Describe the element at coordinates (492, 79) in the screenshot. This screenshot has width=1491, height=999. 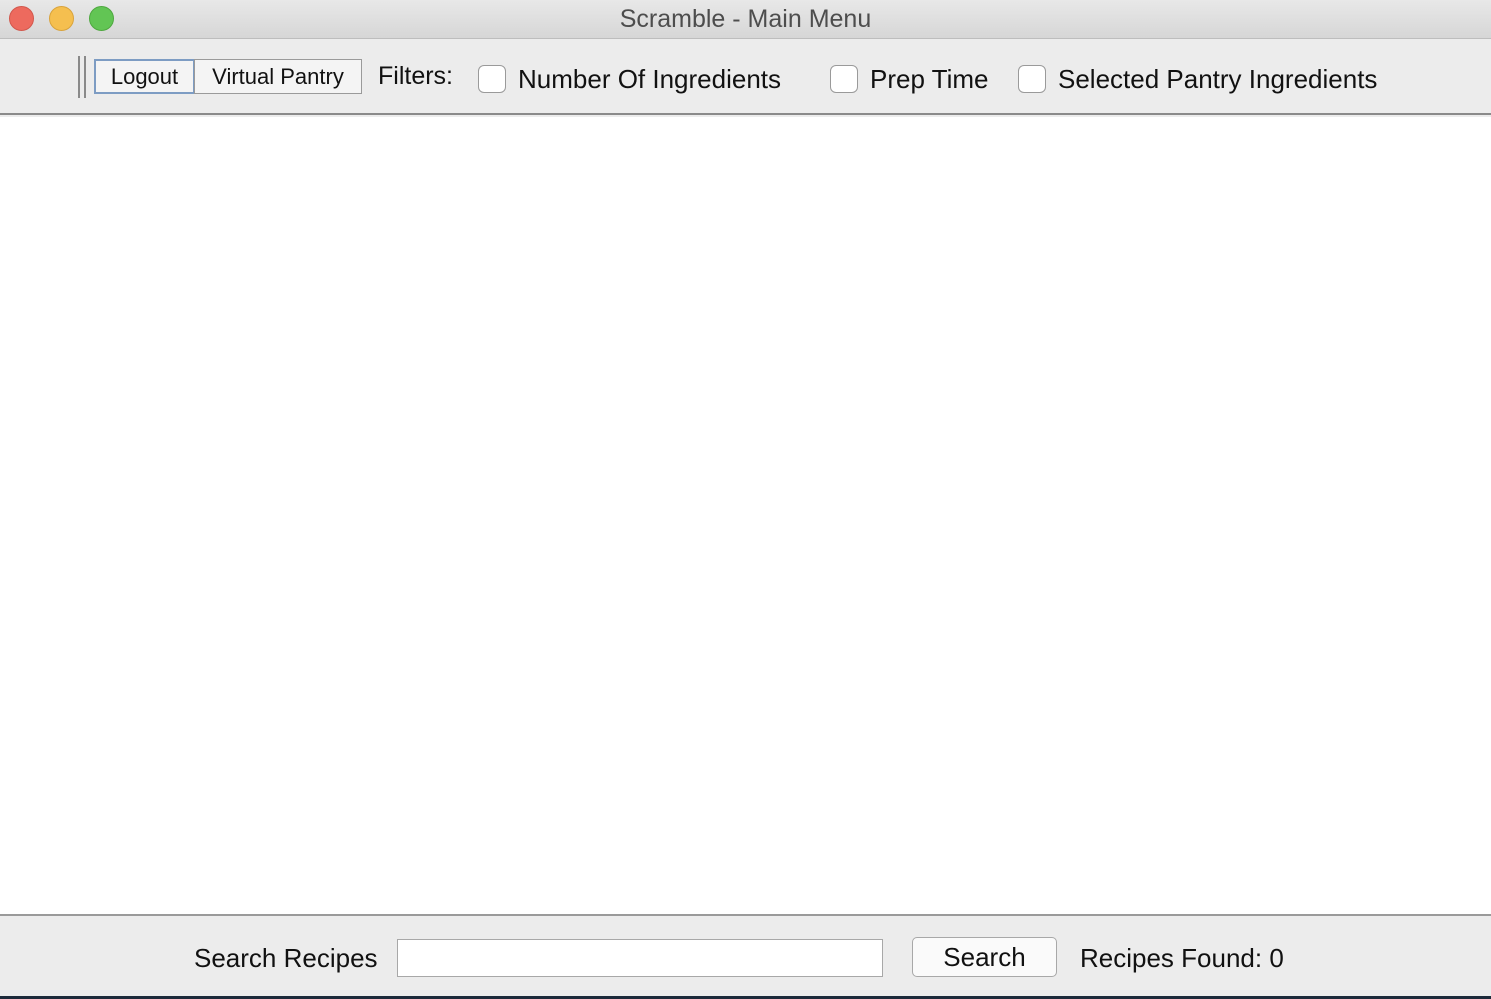
I see `number-of-ingredients-checkbox` at that location.